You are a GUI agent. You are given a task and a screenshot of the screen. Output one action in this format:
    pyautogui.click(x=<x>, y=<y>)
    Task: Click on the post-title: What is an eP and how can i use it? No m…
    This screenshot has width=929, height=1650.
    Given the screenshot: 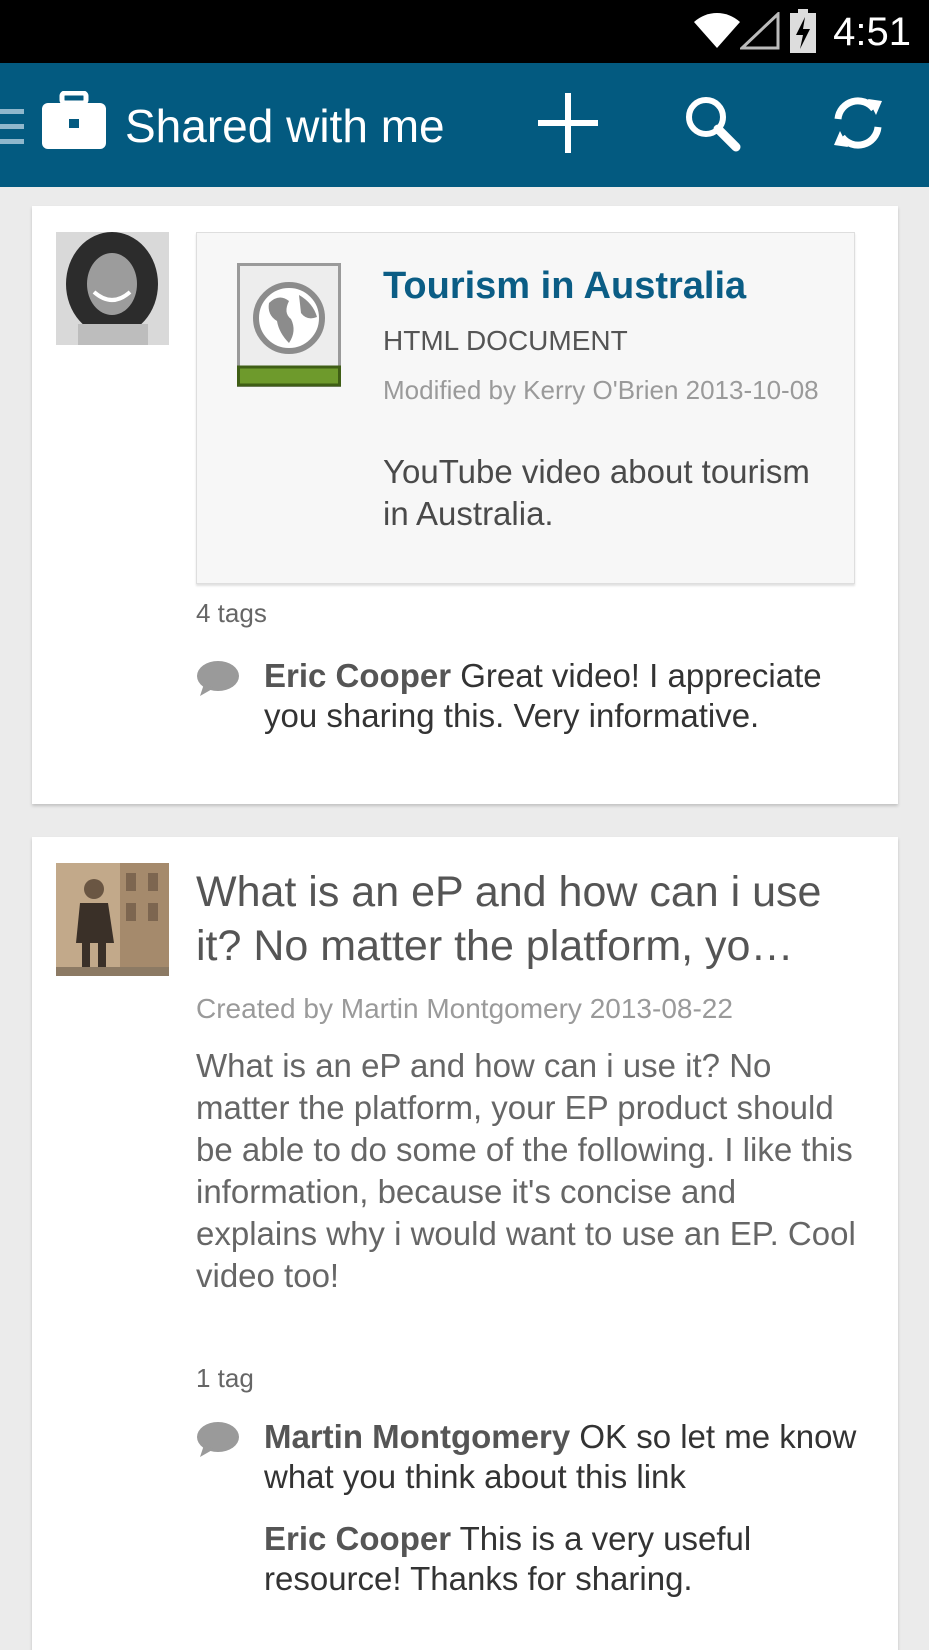 What is the action you would take?
    pyautogui.click(x=536, y=919)
    